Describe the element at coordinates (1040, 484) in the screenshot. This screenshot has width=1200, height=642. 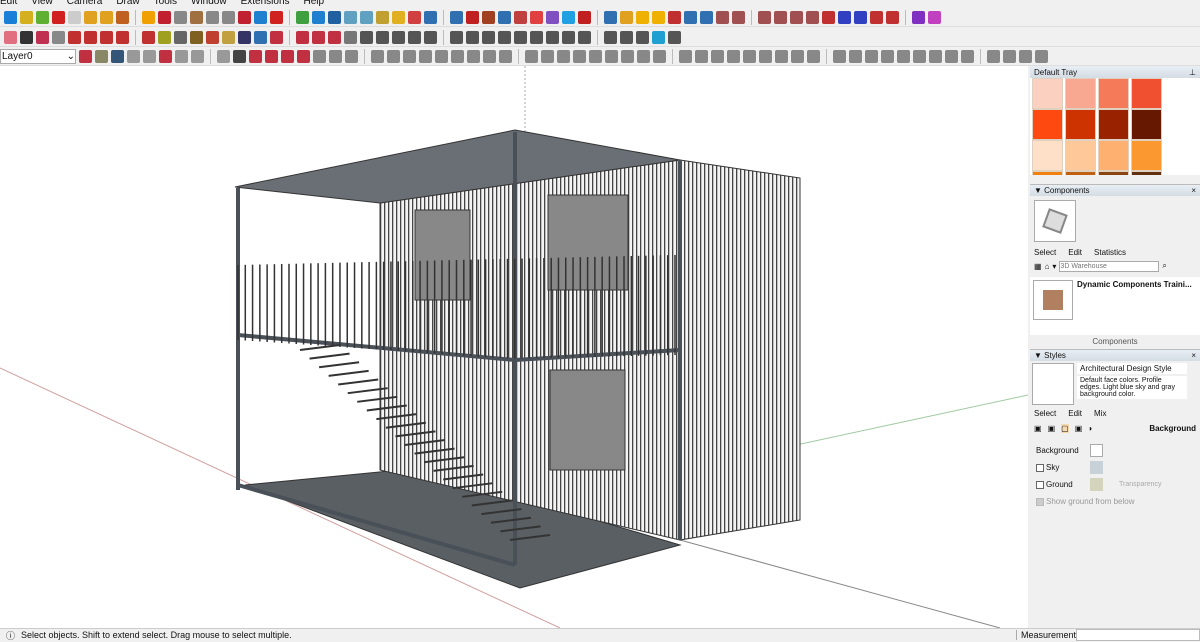
I see `ground-checkbox` at that location.